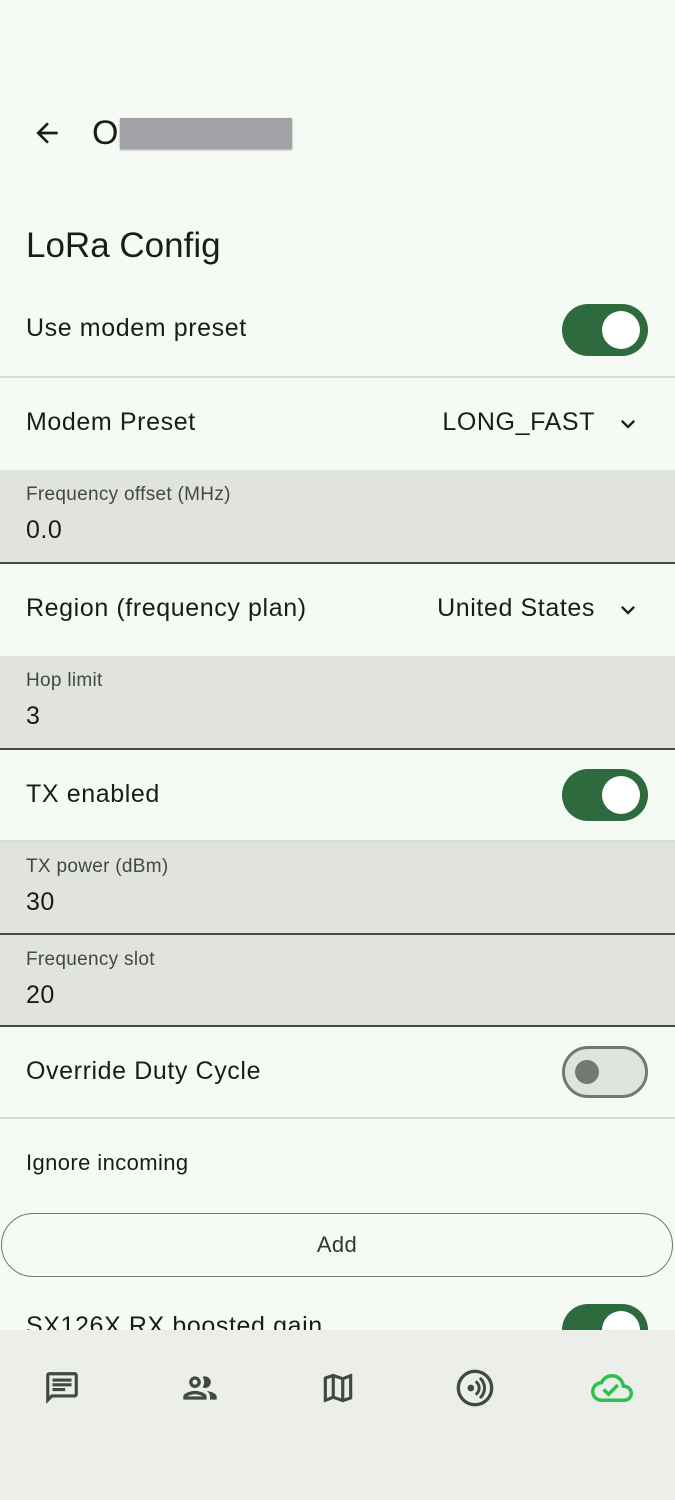 Image resolution: width=675 pixels, height=1500 pixels. I want to click on nav-item-settings, so click(612, 1388).